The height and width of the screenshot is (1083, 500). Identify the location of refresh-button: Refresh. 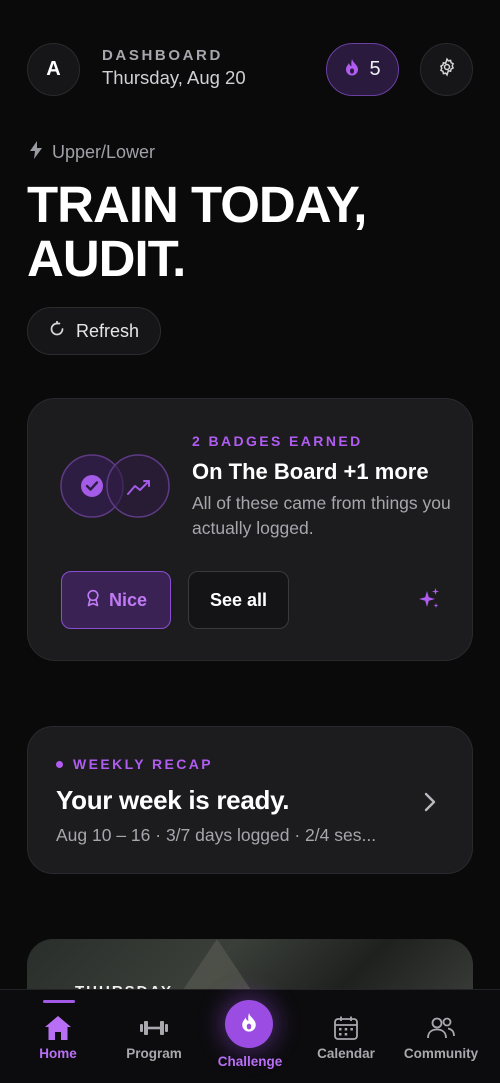
(94, 331).